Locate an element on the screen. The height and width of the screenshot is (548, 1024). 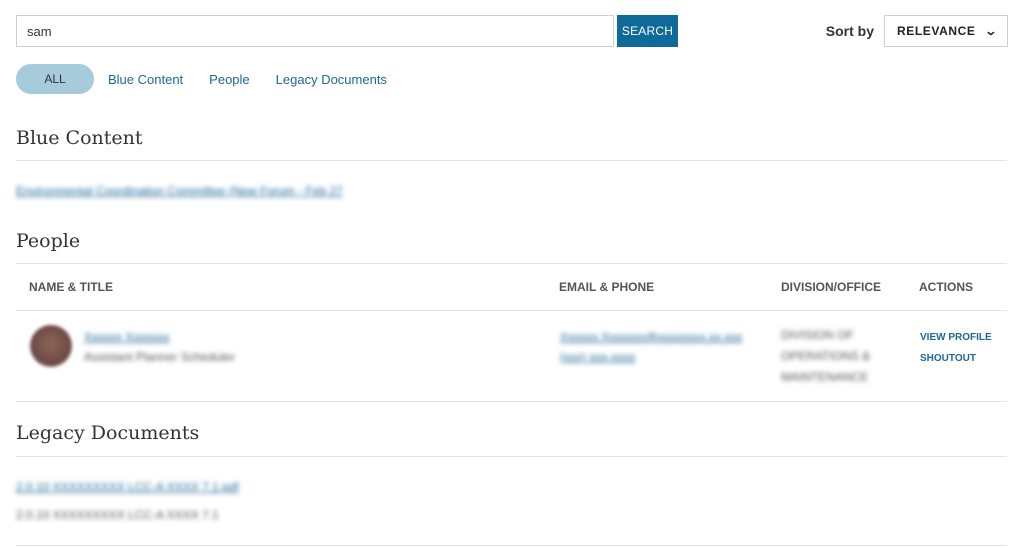
filter-tab-people: People is located at coordinates (229, 79).